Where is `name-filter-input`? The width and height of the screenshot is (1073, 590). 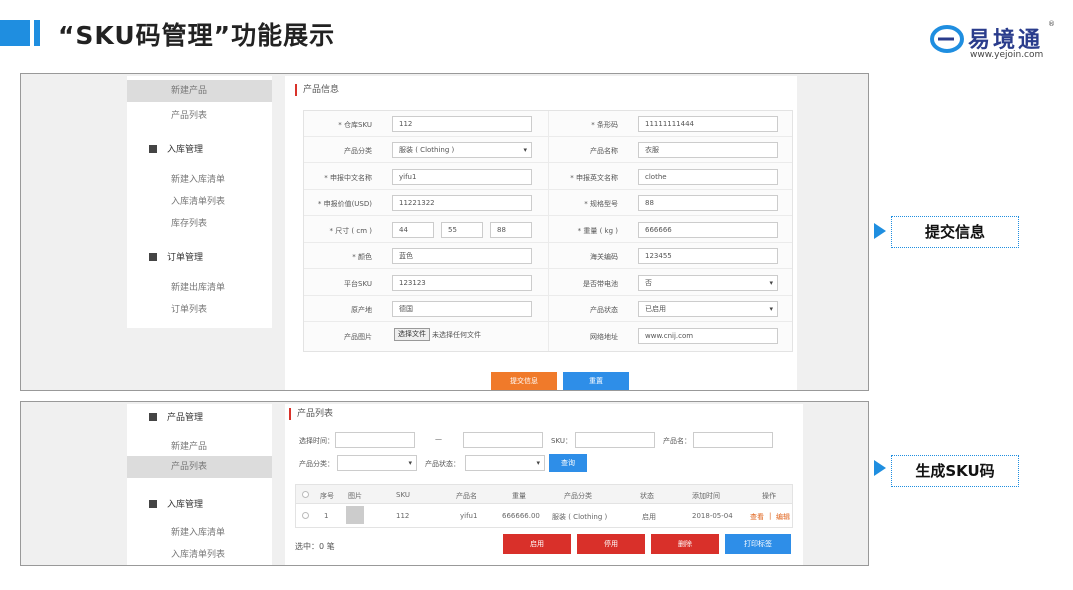 name-filter-input is located at coordinates (733, 440).